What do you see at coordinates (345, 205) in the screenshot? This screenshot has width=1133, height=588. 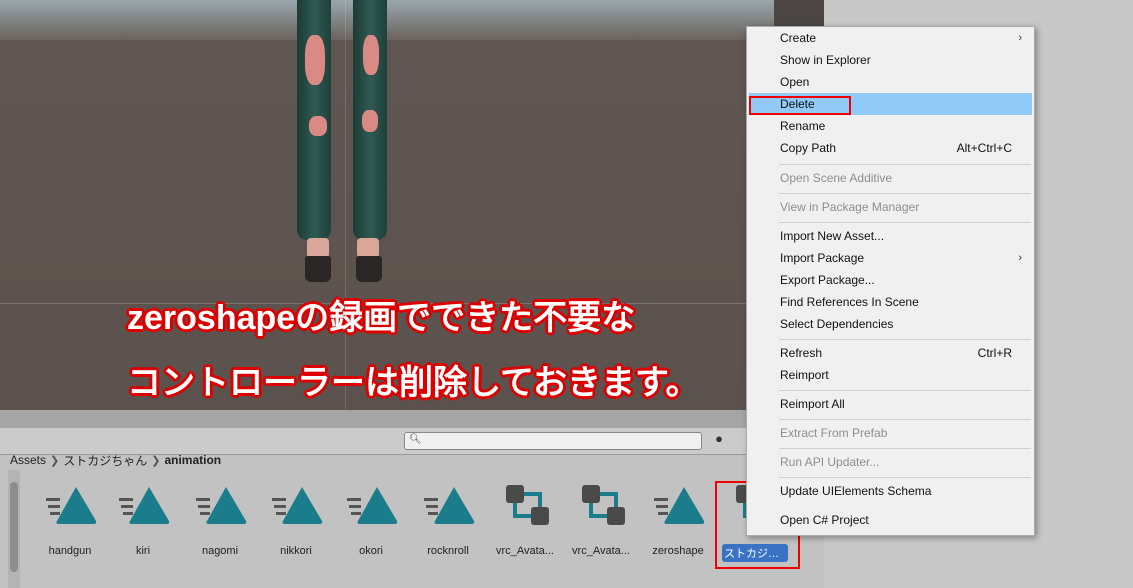 I see `scene-grid-line` at bounding box center [345, 205].